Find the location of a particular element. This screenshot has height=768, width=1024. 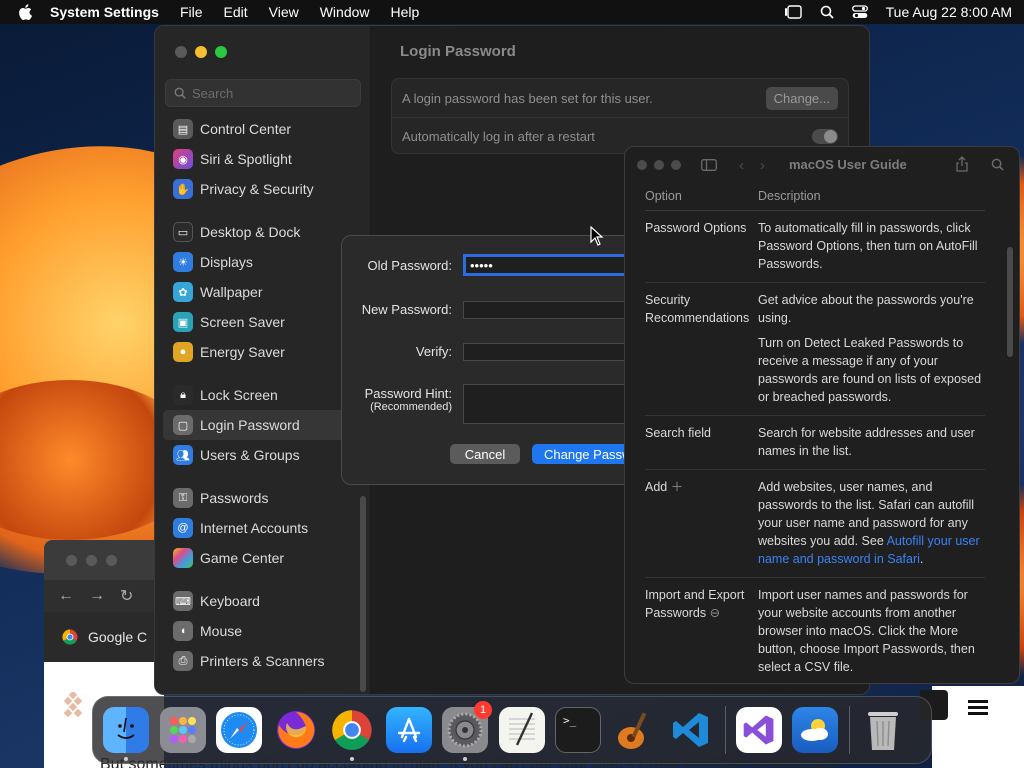

window-controls is located at coordinates (659, 165).